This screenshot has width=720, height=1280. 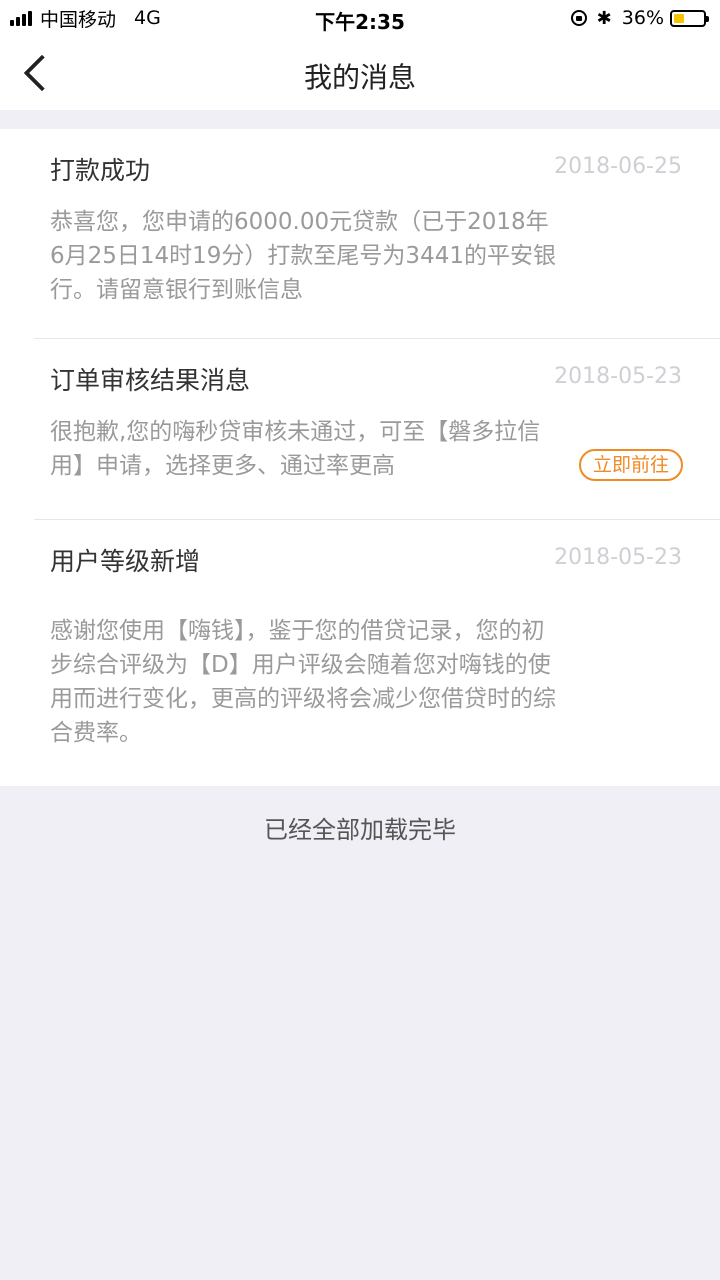 I want to click on battery-icon, so click(x=689, y=18).